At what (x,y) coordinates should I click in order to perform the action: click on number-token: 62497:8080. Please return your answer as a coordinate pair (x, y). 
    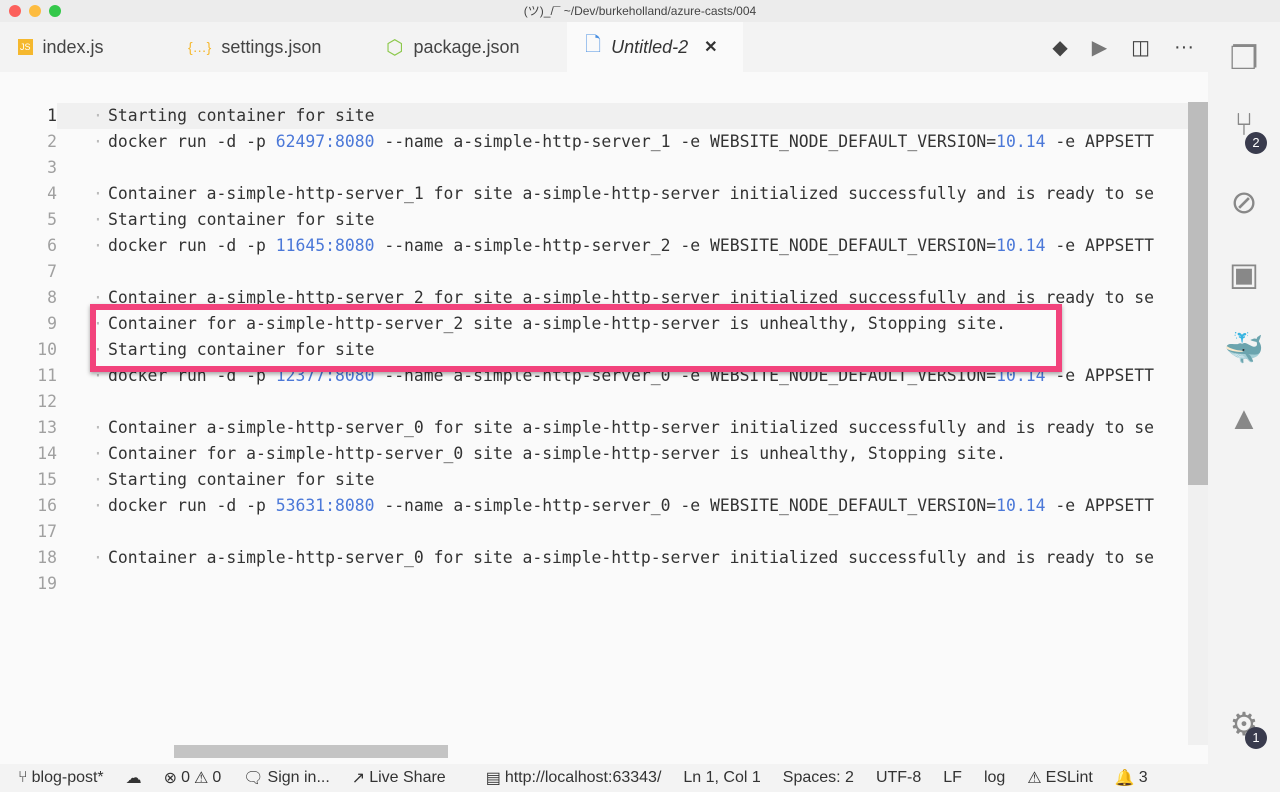
    Looking at the image, I should click on (325, 141).